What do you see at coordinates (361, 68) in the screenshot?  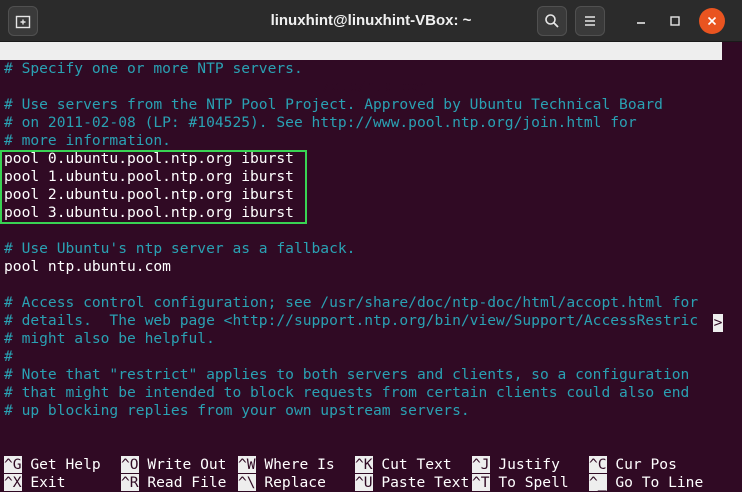 I see `nano-header: GNU nano 4.8 /etc/ntp.conf` at bounding box center [361, 68].